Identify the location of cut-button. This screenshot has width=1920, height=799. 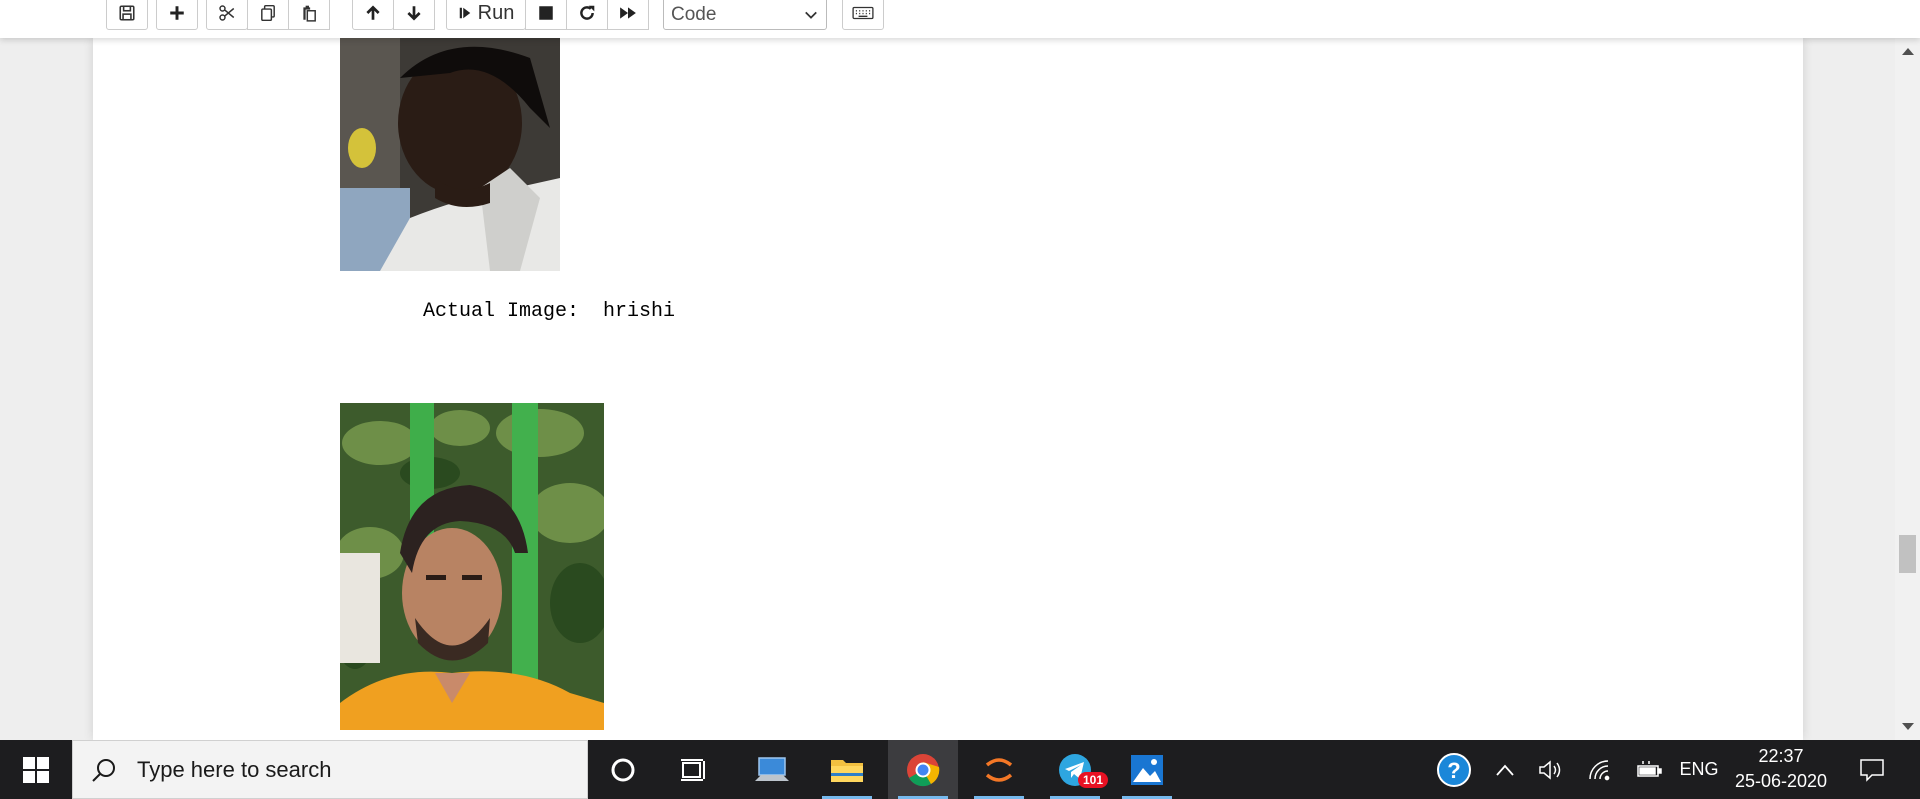
(227, 15).